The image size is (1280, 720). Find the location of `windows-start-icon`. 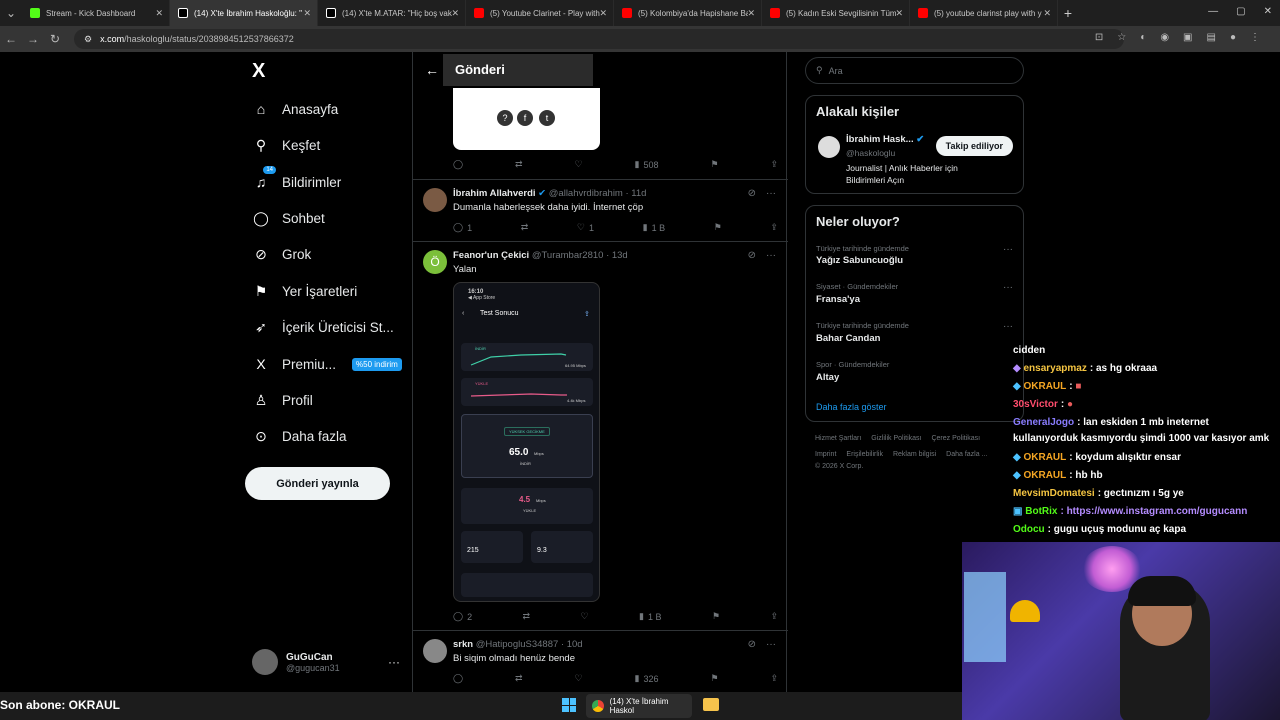

windows-start-icon is located at coordinates (569, 705).